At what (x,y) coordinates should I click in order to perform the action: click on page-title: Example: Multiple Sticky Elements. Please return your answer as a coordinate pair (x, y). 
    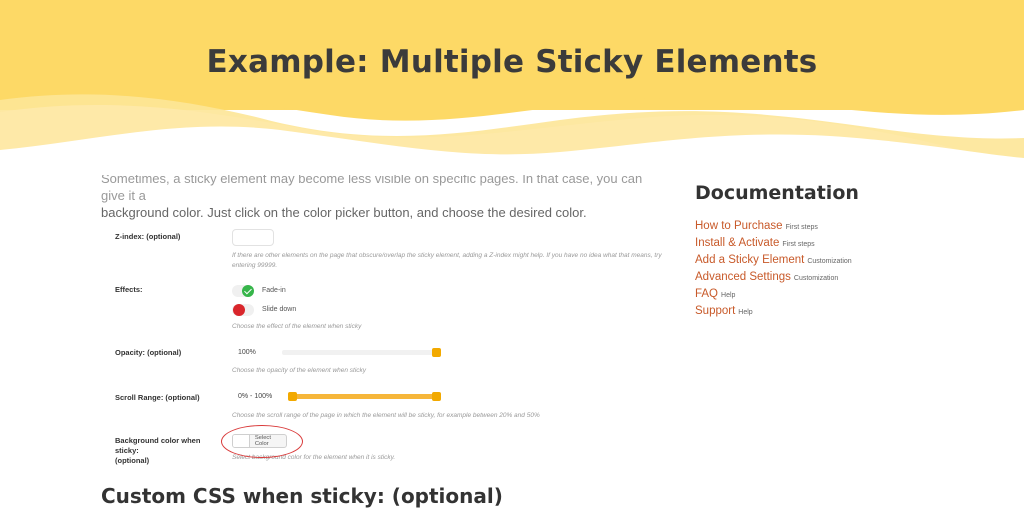
    Looking at the image, I should click on (512, 62).